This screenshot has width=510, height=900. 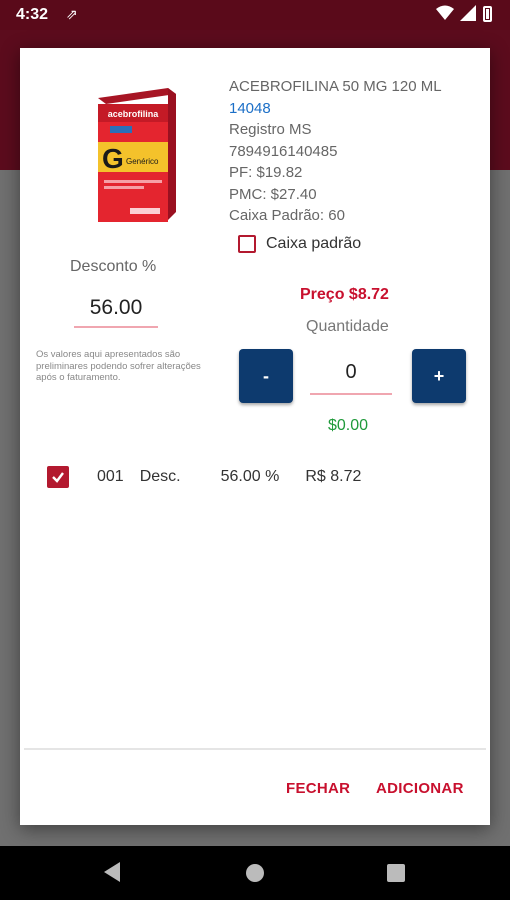 What do you see at coordinates (439, 376) in the screenshot?
I see `increase-quantity-button: +` at bounding box center [439, 376].